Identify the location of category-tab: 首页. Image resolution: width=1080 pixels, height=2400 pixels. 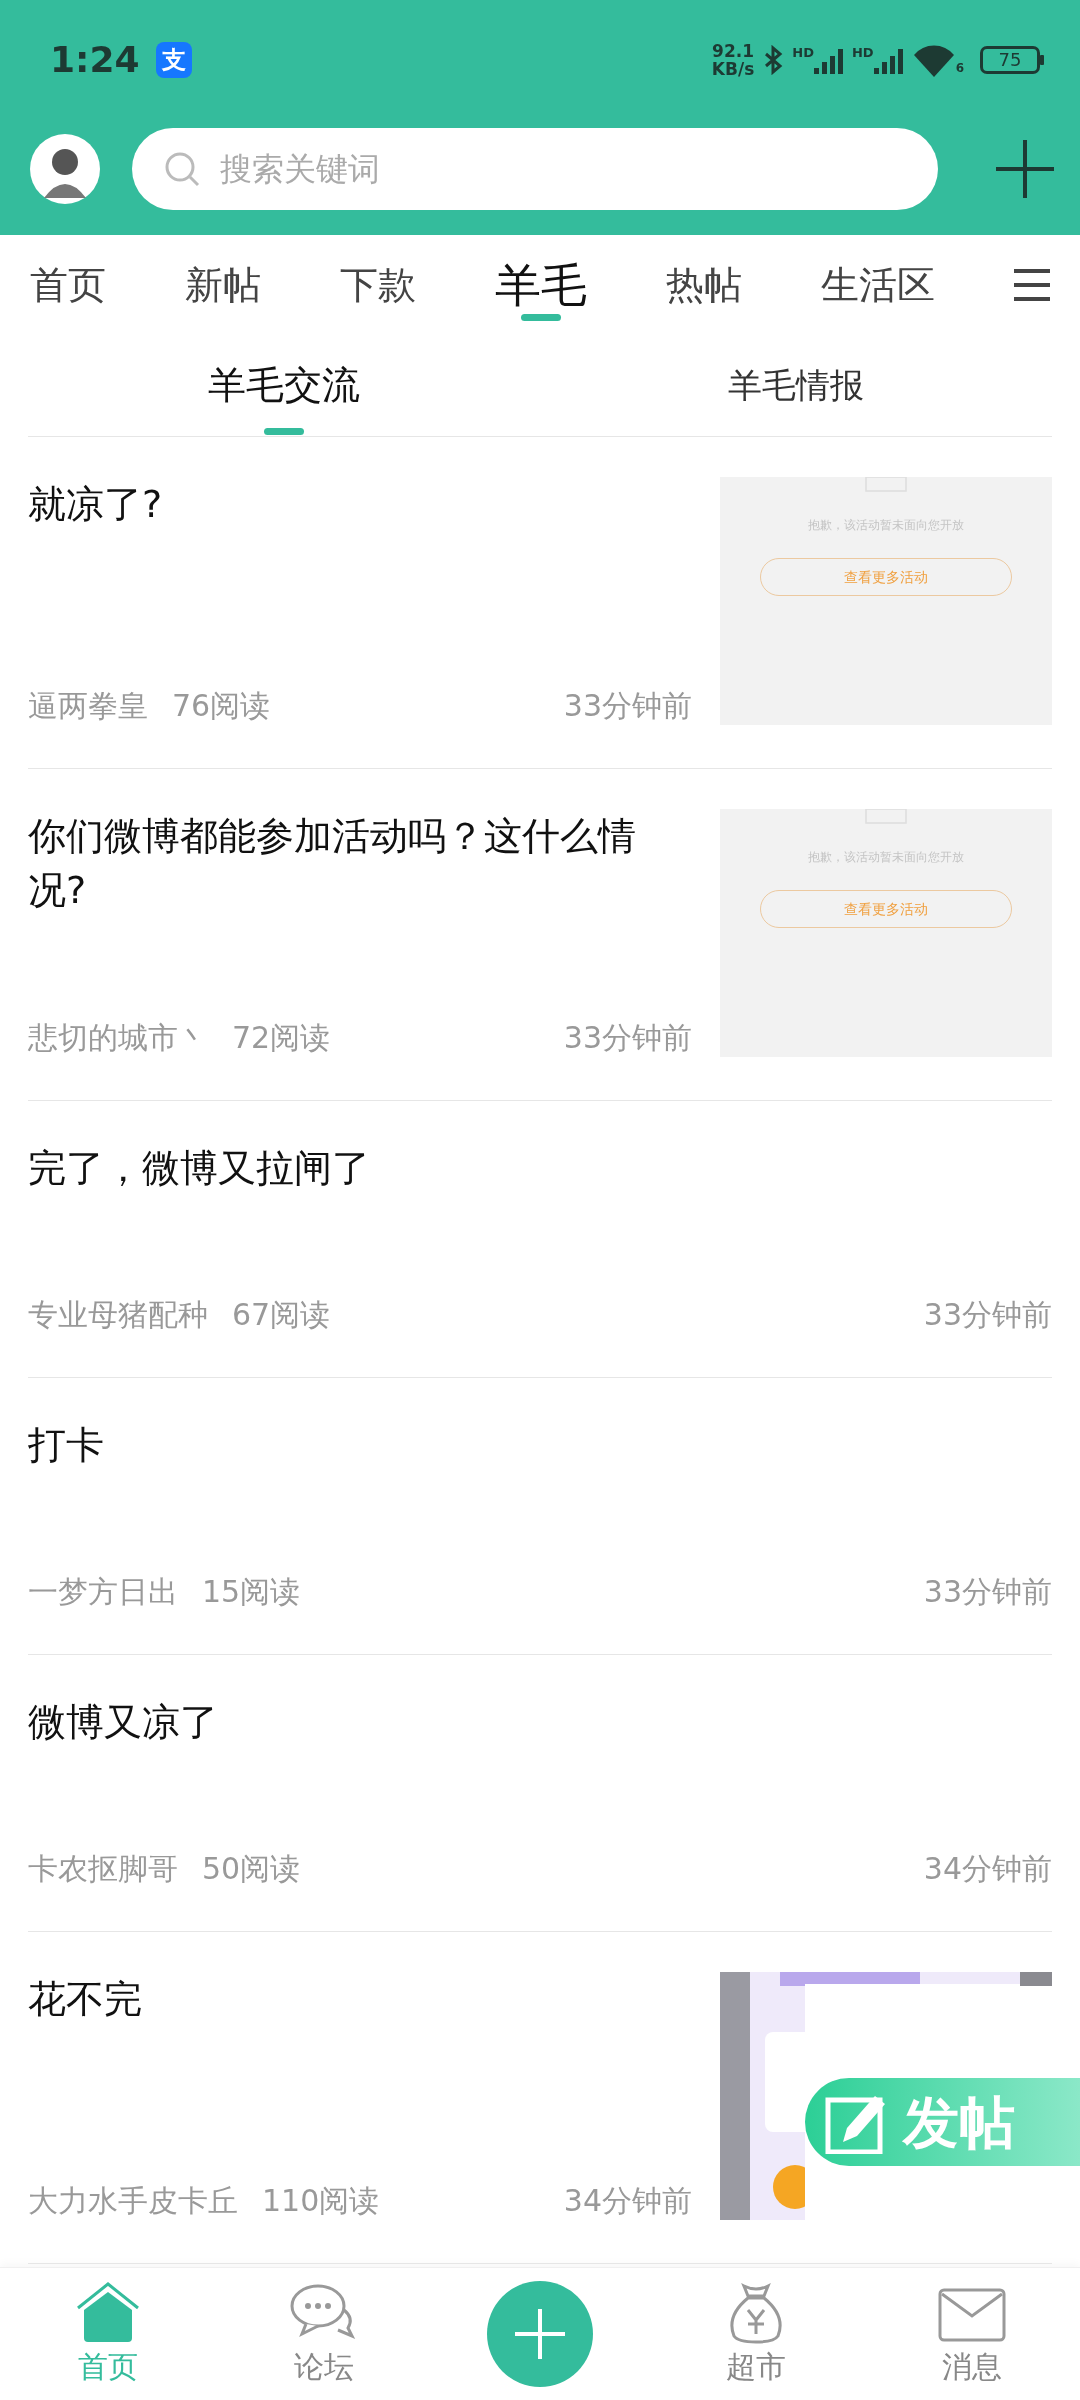
(68, 285).